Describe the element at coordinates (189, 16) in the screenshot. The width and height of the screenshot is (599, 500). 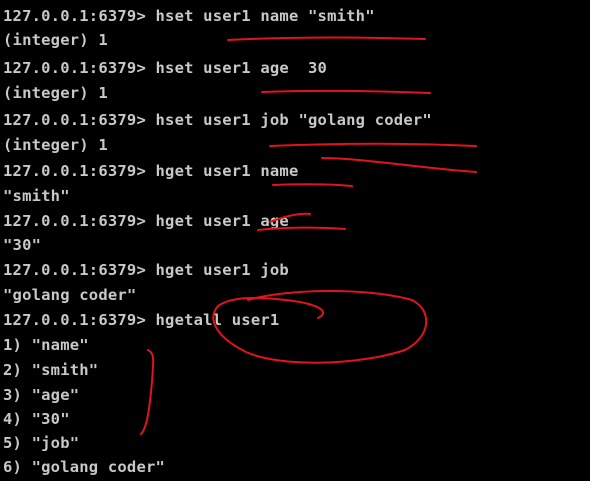
I see `terminal-line-prompt: 127.0.0.1:6379> hset user1 name "smith"` at that location.